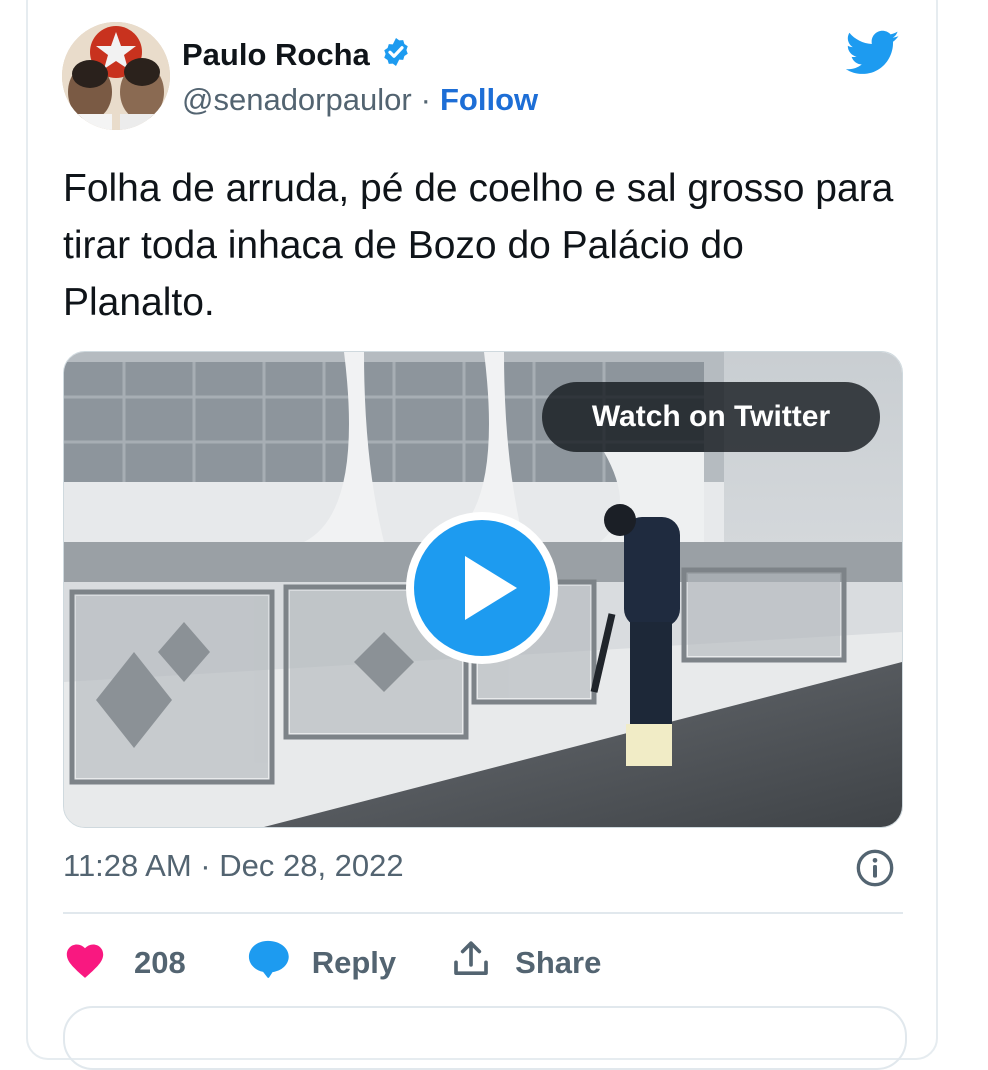 The height and width of the screenshot is (1070, 988). Describe the element at coordinates (297, 100) in the screenshot. I see `author-handle: @senadorpaulor` at that location.